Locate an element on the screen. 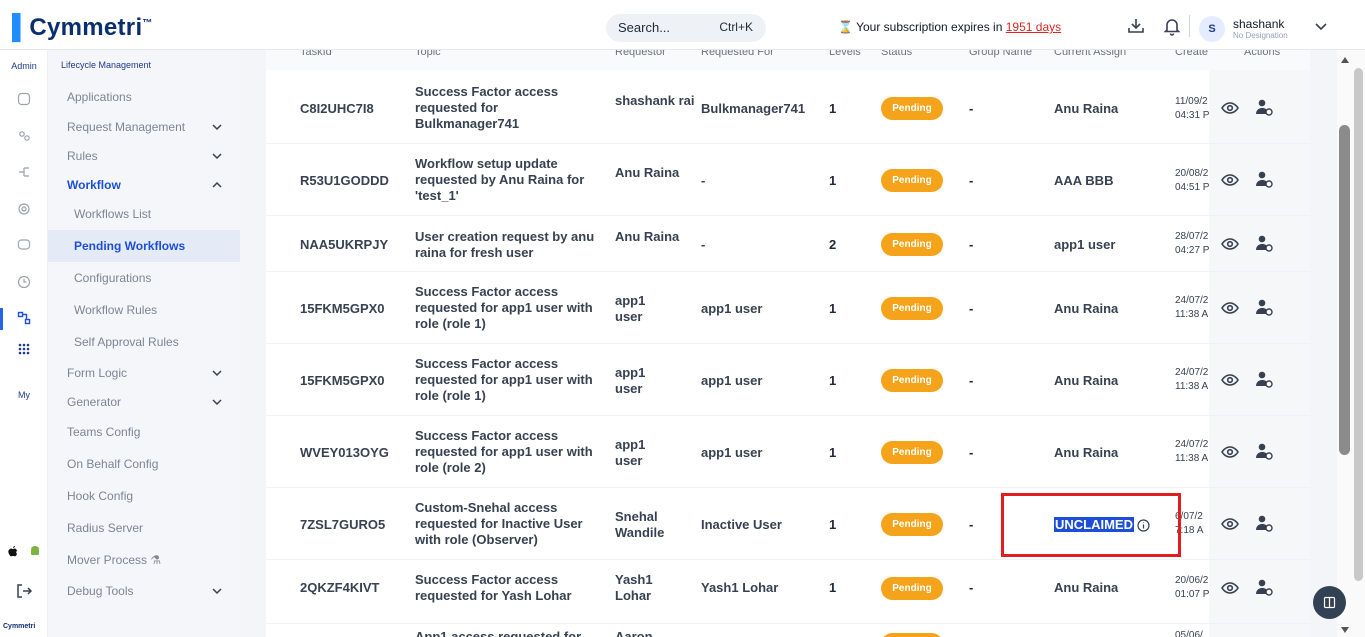 Image resolution: width=1365 pixels, height=637 pixels. task-created-date: 11/09/2 is located at coordinates (1191, 101).